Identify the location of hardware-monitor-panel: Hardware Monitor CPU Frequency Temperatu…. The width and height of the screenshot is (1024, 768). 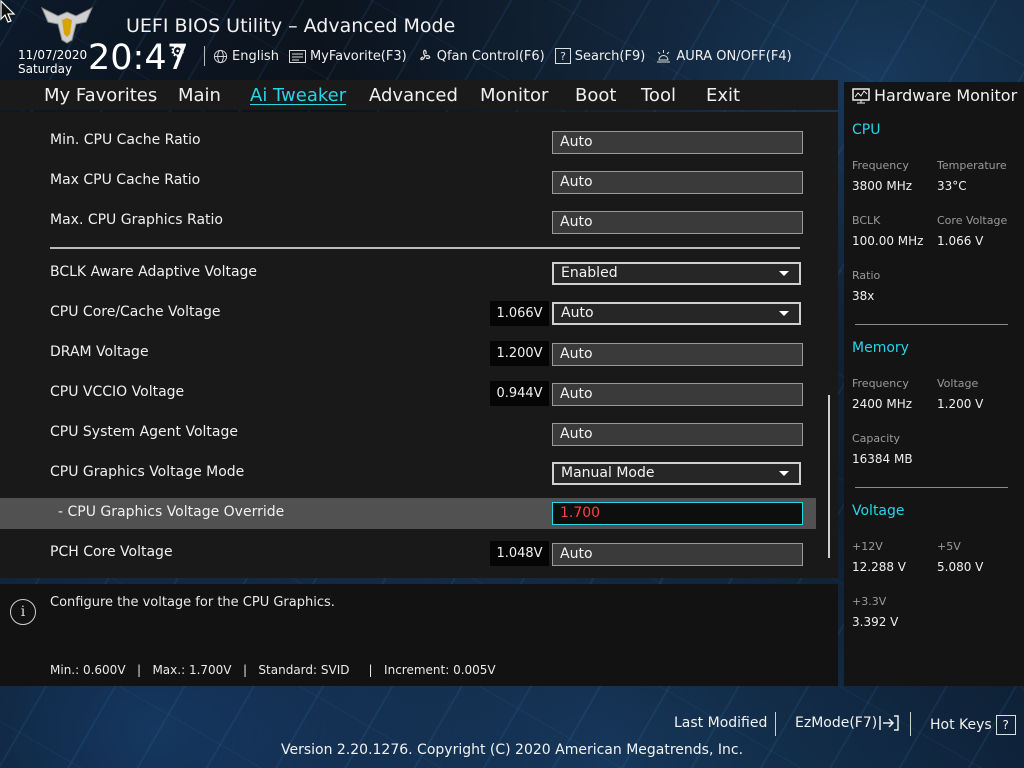
(934, 384).